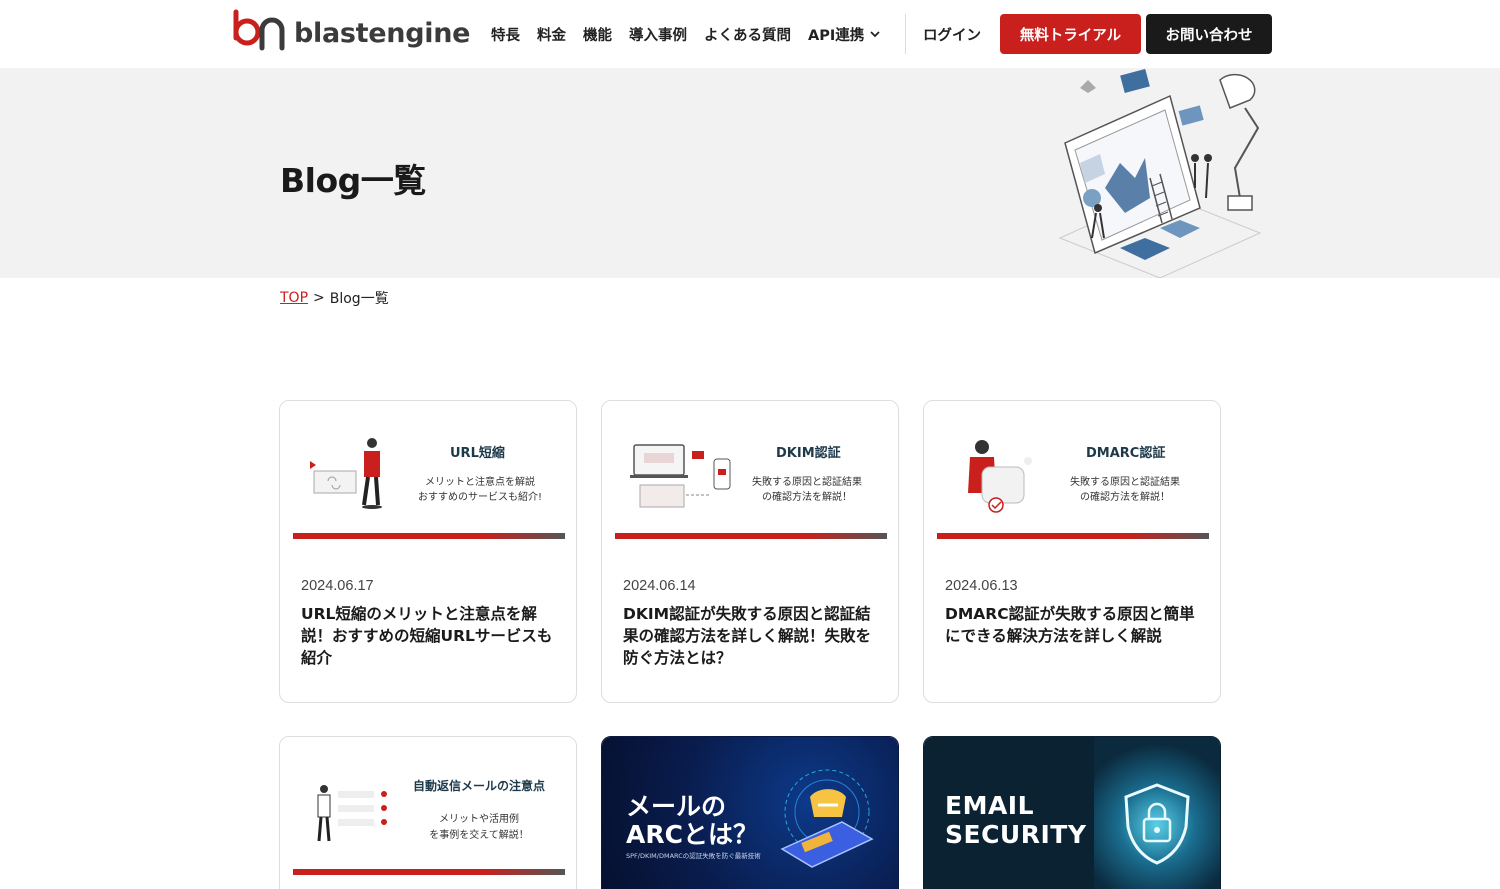  Describe the element at coordinates (1072, 476) in the screenshot. I see `card-thumbnail: DMARC認証 失敗する原因と認証結果 の確認方法を解説！` at that location.